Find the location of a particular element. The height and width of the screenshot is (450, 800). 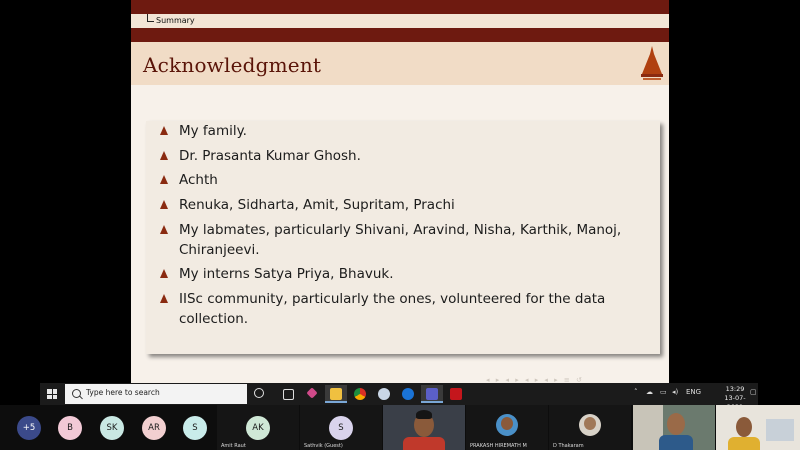

language-indicator: ENG is located at coordinates (693, 392).